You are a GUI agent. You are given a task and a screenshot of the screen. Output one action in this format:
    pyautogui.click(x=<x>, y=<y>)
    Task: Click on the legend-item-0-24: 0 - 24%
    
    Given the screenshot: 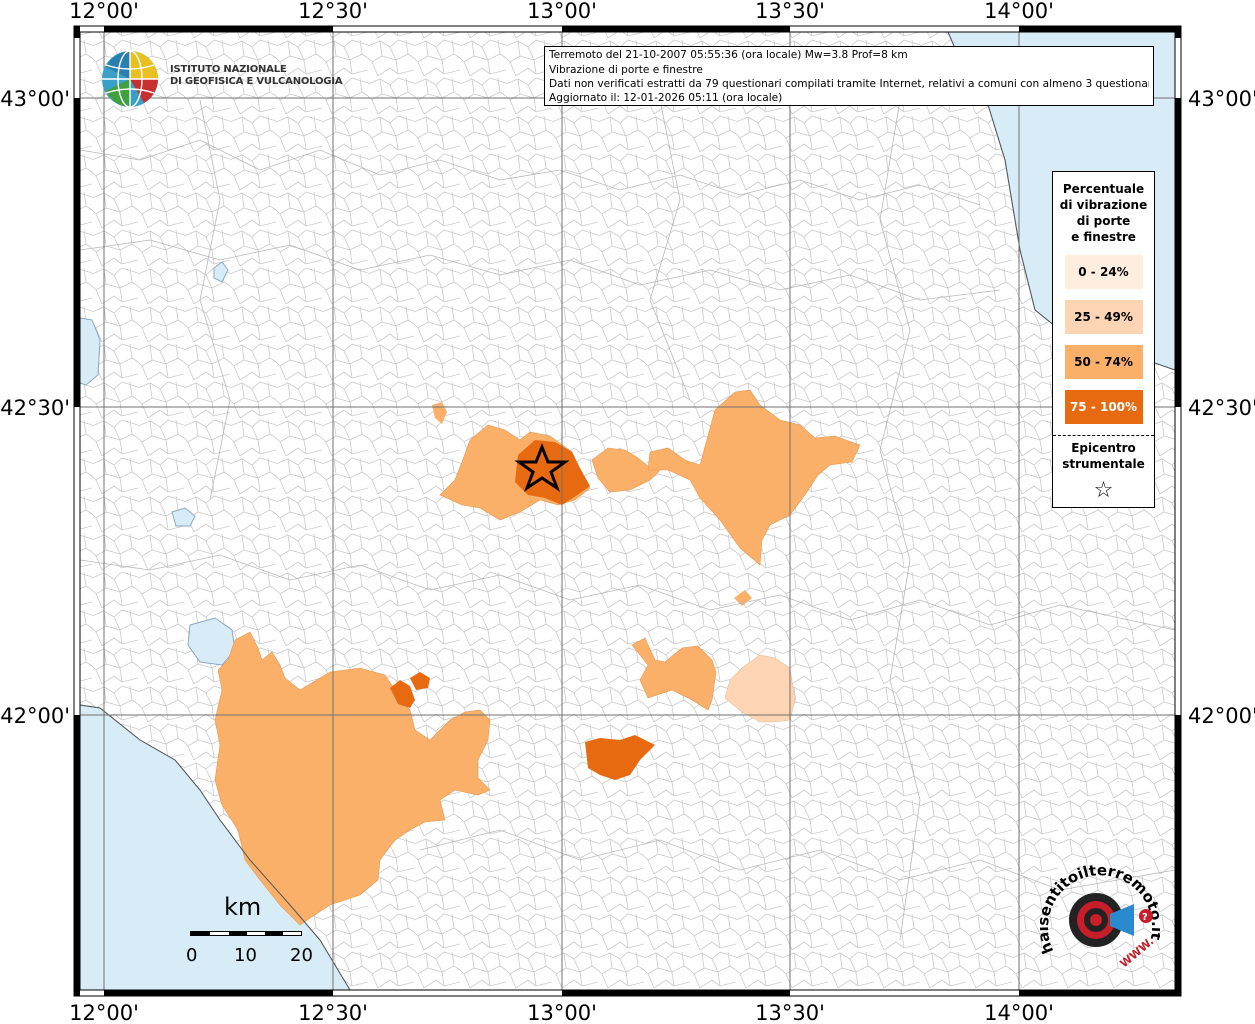 What is the action you would take?
    pyautogui.click(x=1103, y=272)
    